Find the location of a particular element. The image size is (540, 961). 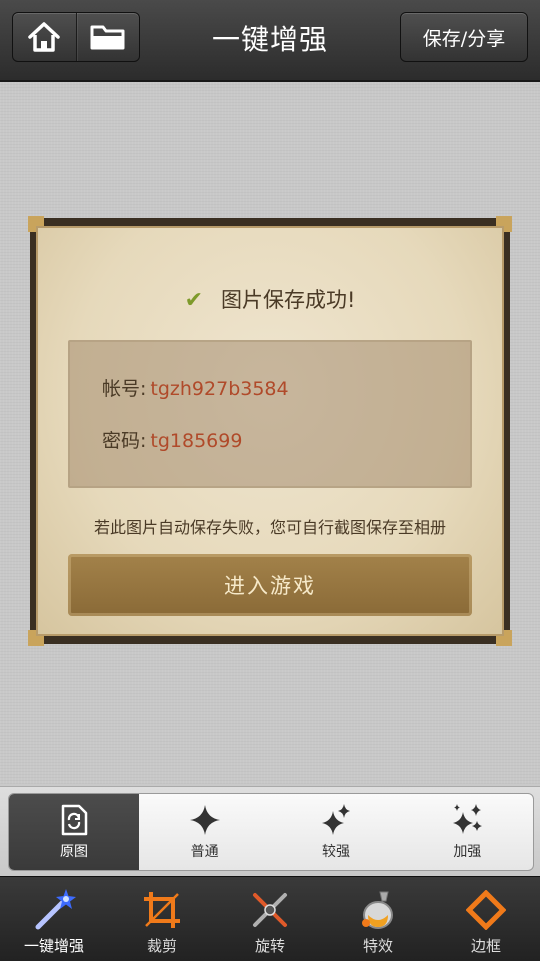

tool-effects: 特效 is located at coordinates (378, 919).